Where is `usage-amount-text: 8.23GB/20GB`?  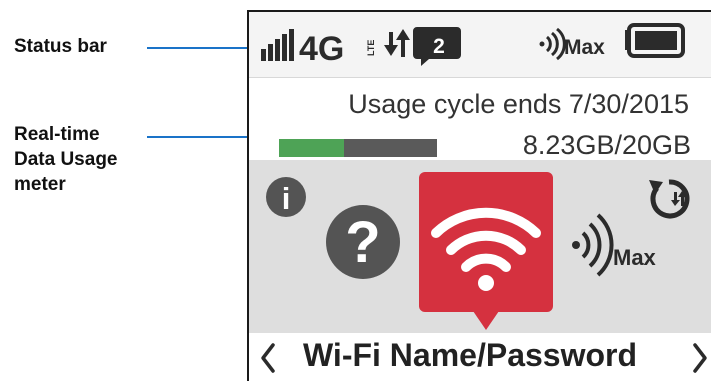
usage-amount-text: 8.23GB/20GB is located at coordinates (606, 145).